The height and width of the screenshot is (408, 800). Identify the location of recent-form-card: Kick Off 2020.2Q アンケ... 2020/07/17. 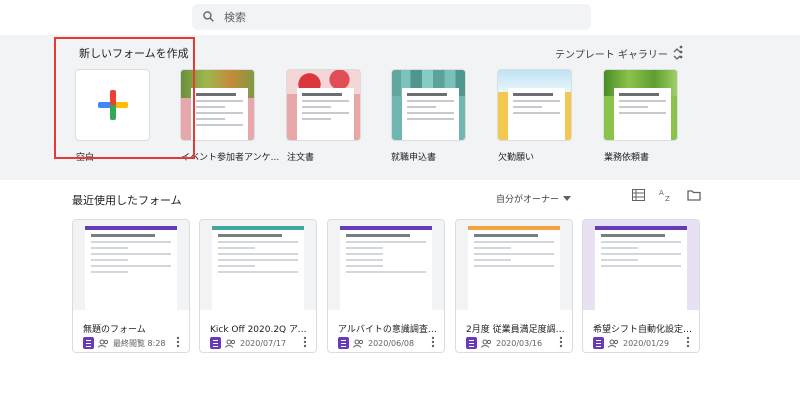
(258, 286).